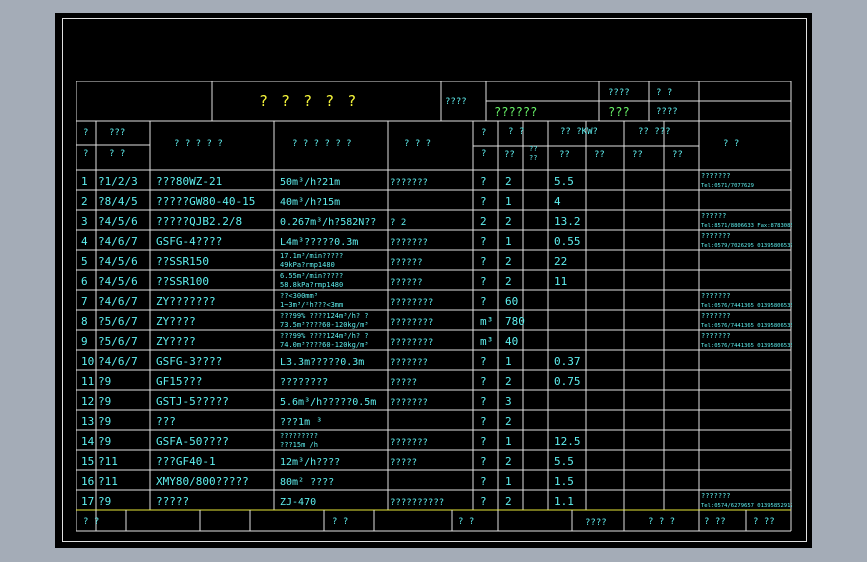 This screenshot has height=562, width=867. What do you see at coordinates (340, 522) in the screenshot?
I see `footer-cell-2: ? ?` at bounding box center [340, 522].